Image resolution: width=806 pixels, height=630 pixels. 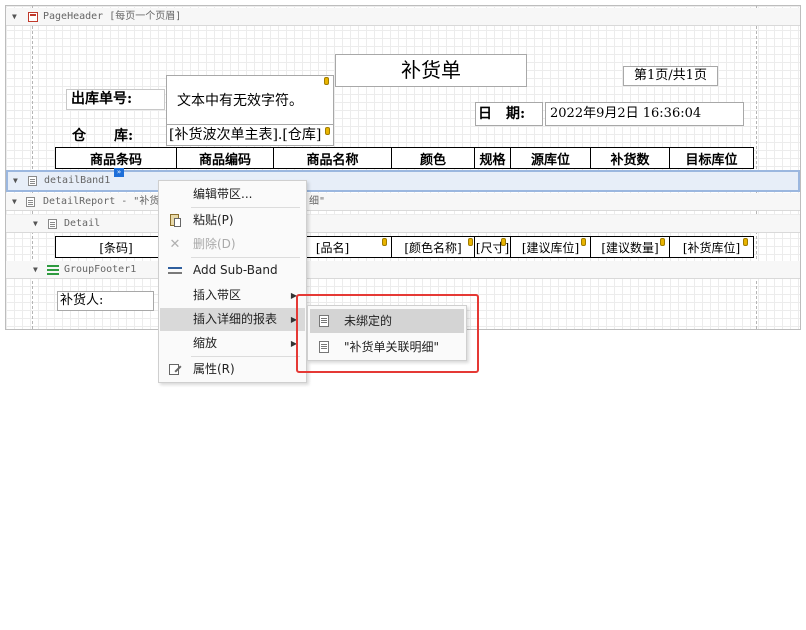 I want to click on band-title: PageHeader [每页一个页眉], so click(x=112, y=16).